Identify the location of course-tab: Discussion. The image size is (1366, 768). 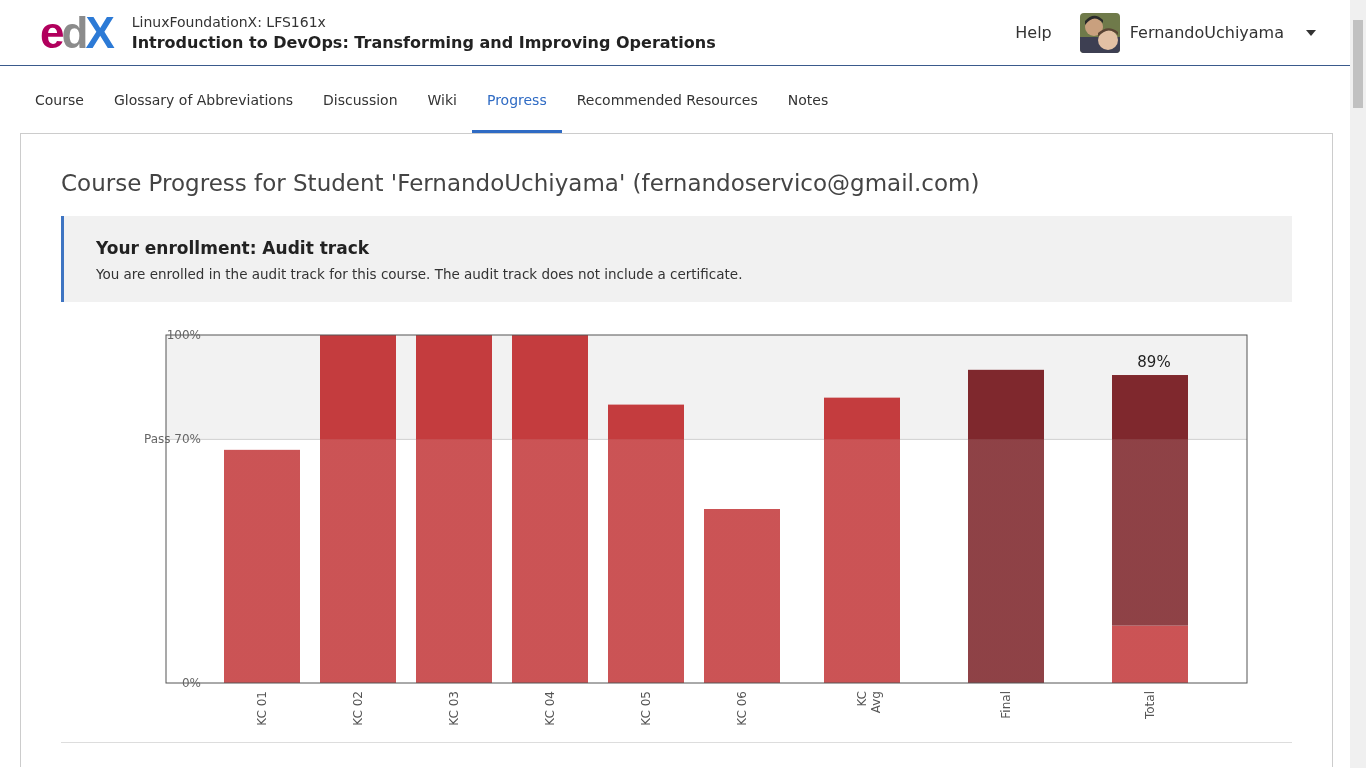
(360, 99).